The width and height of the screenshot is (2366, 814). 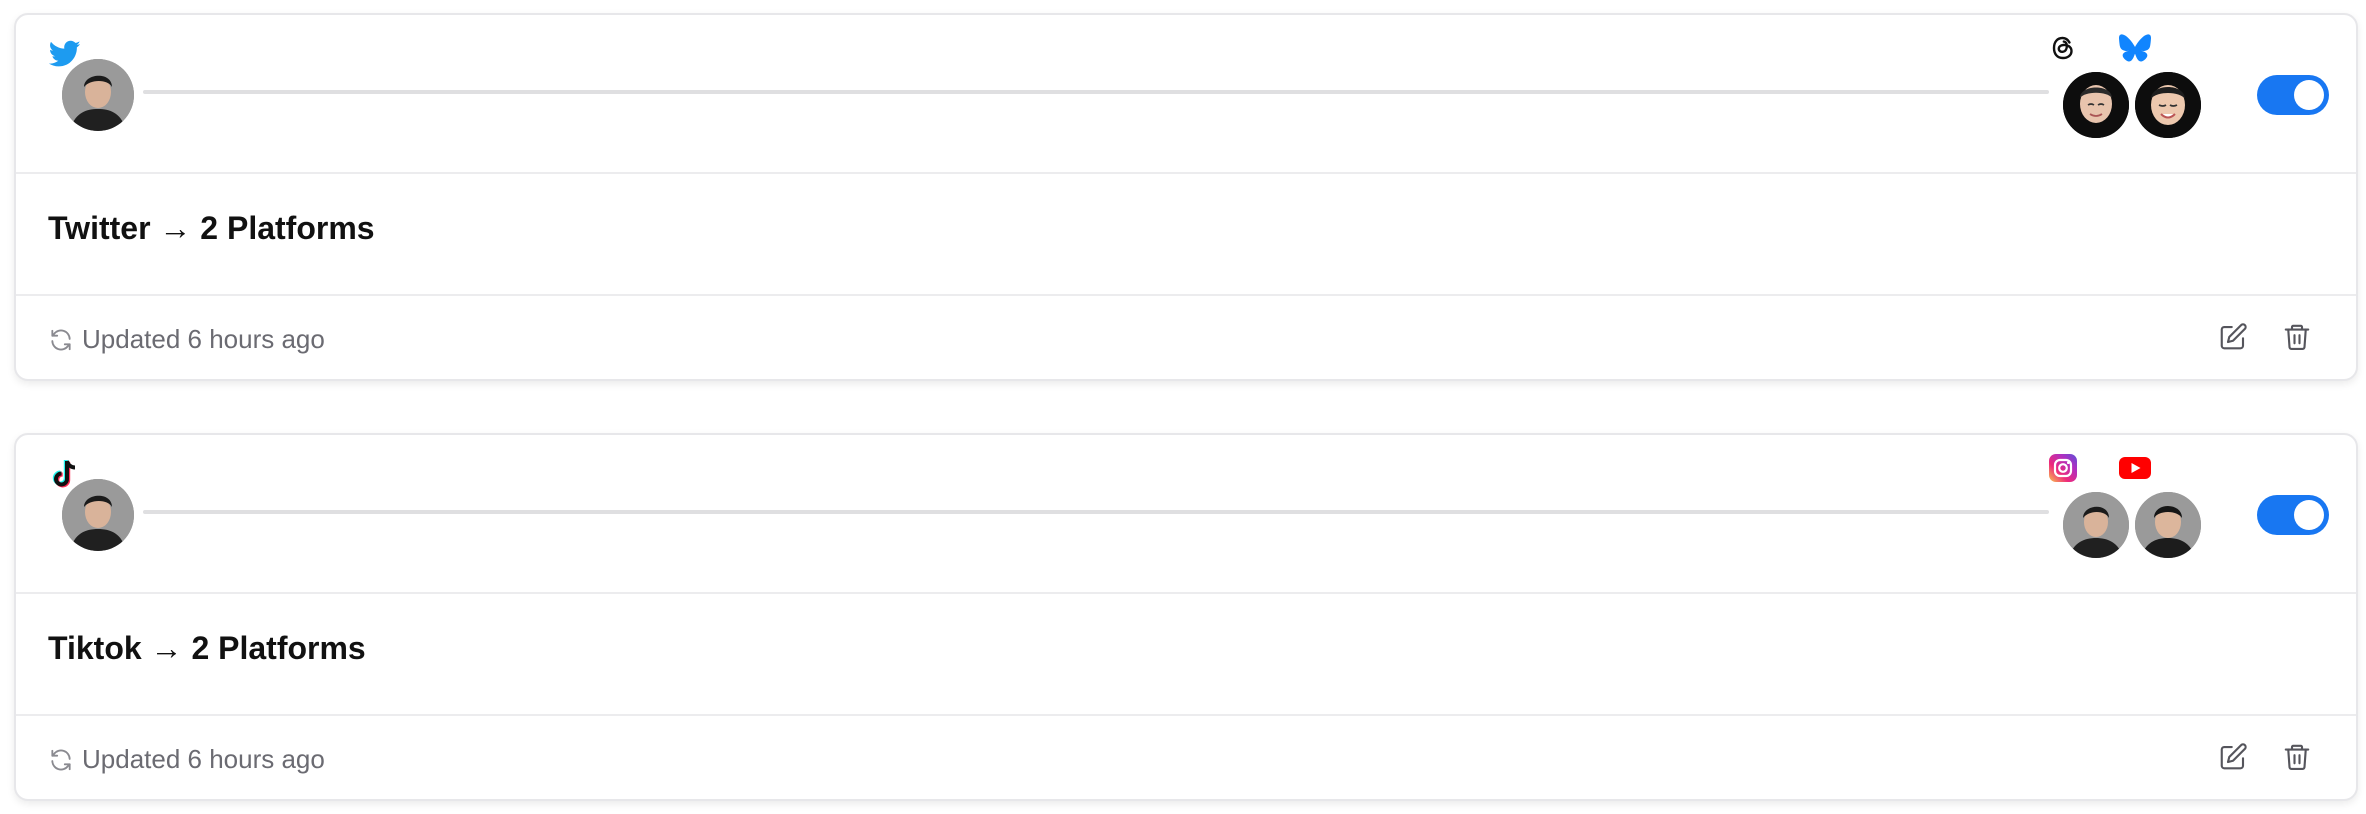 What do you see at coordinates (211, 228) in the screenshot?
I see `rule-title: Twitter → 2 Platforms` at bounding box center [211, 228].